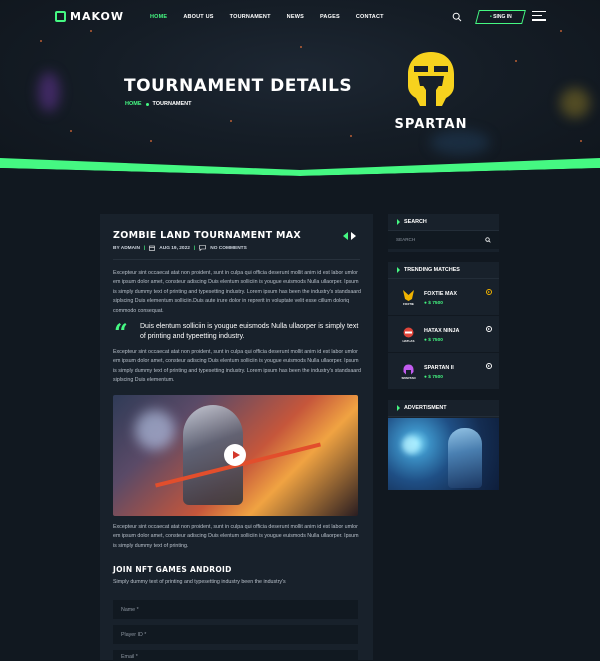 The height and width of the screenshot is (661, 600). What do you see at coordinates (408, 303) in the screenshot?
I see `thumb-label: FOXTIE` at bounding box center [408, 303].